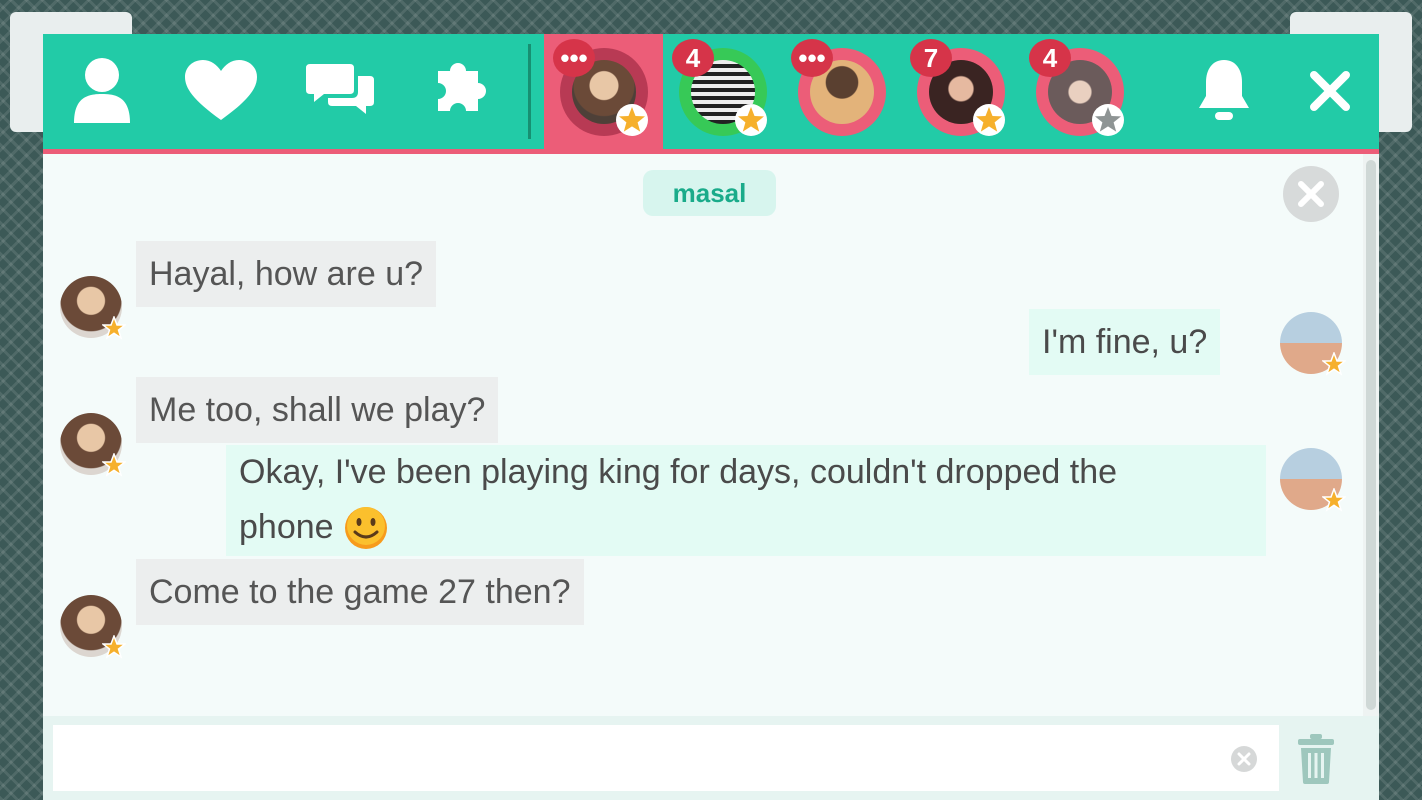 The image size is (1422, 800). Describe the element at coordinates (931, 58) in the screenshot. I see `unread-count-badge: 7` at that location.